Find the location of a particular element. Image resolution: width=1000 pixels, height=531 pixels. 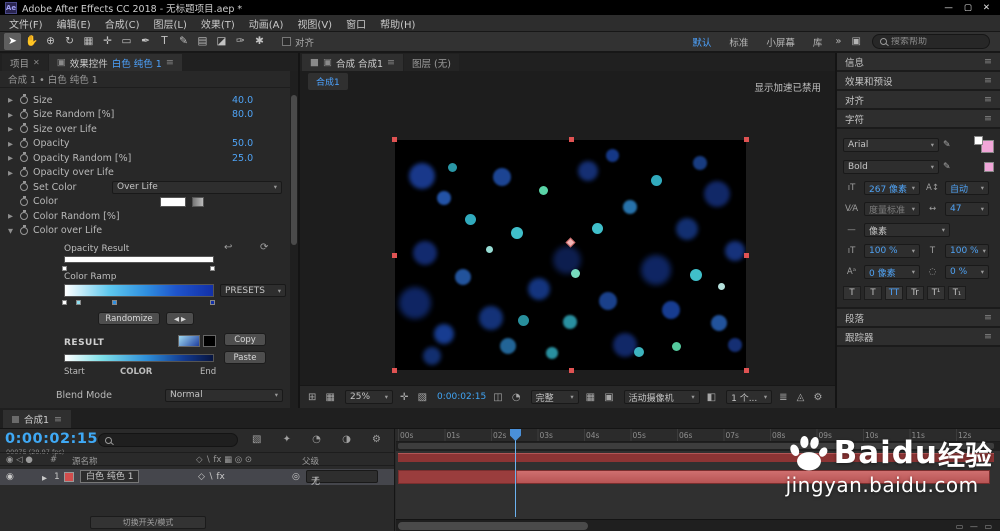

copy-button: Copy is located at coordinates (245, 339).